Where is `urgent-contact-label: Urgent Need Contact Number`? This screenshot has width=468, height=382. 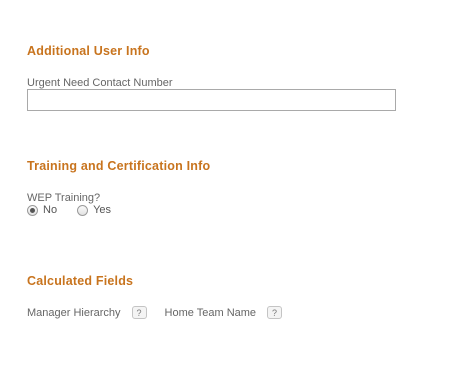 urgent-contact-label: Urgent Need Contact Number is located at coordinates (100, 83).